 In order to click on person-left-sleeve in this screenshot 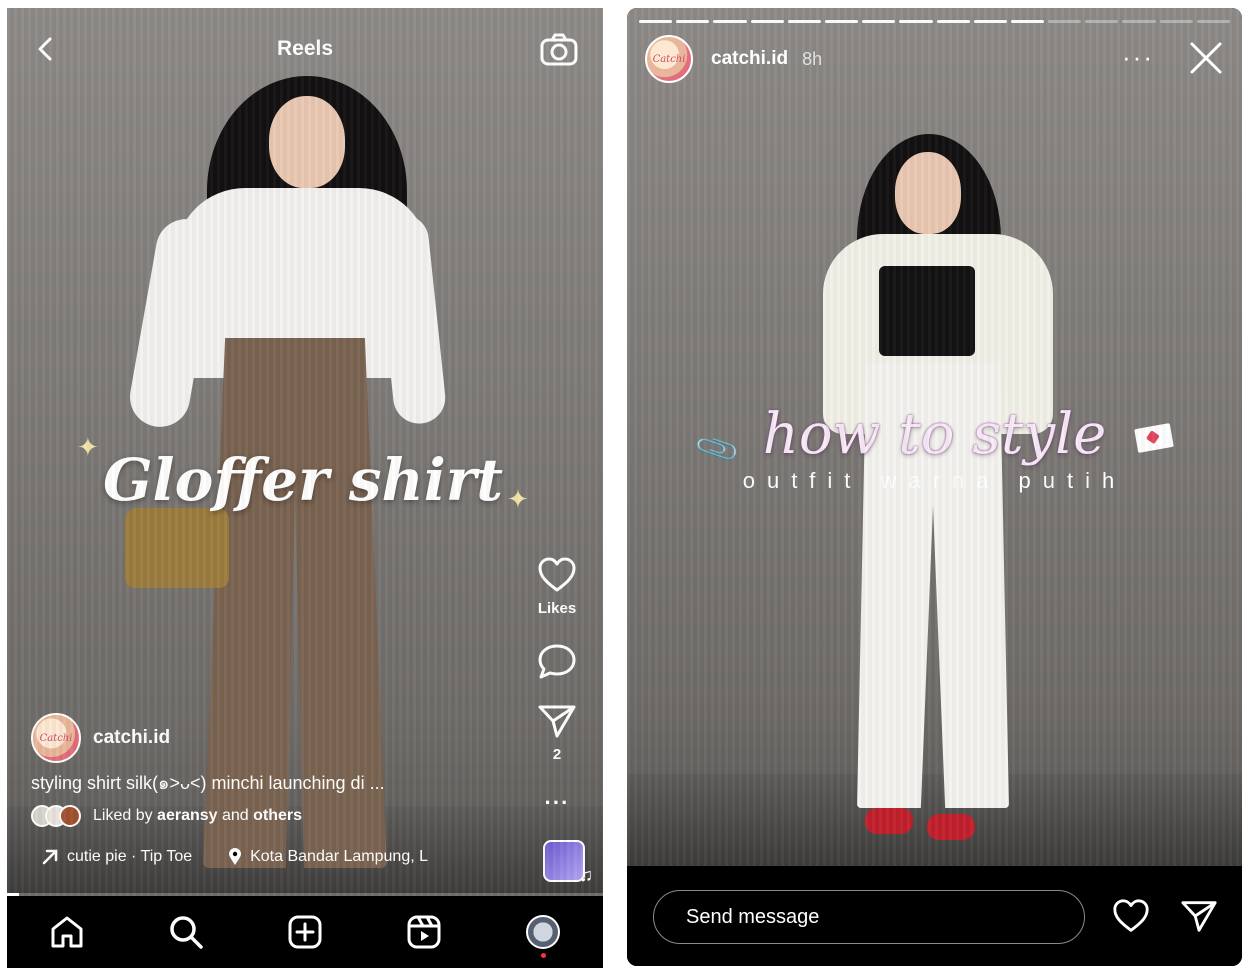, I will do `click(173, 323)`.